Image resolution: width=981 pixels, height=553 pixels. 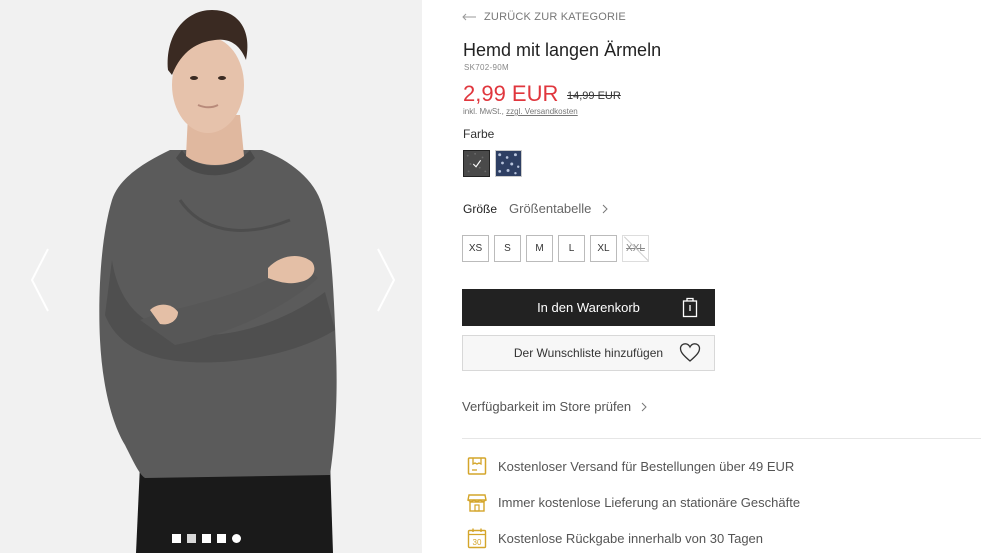 What do you see at coordinates (690, 352) in the screenshot?
I see `heart-icon` at bounding box center [690, 352].